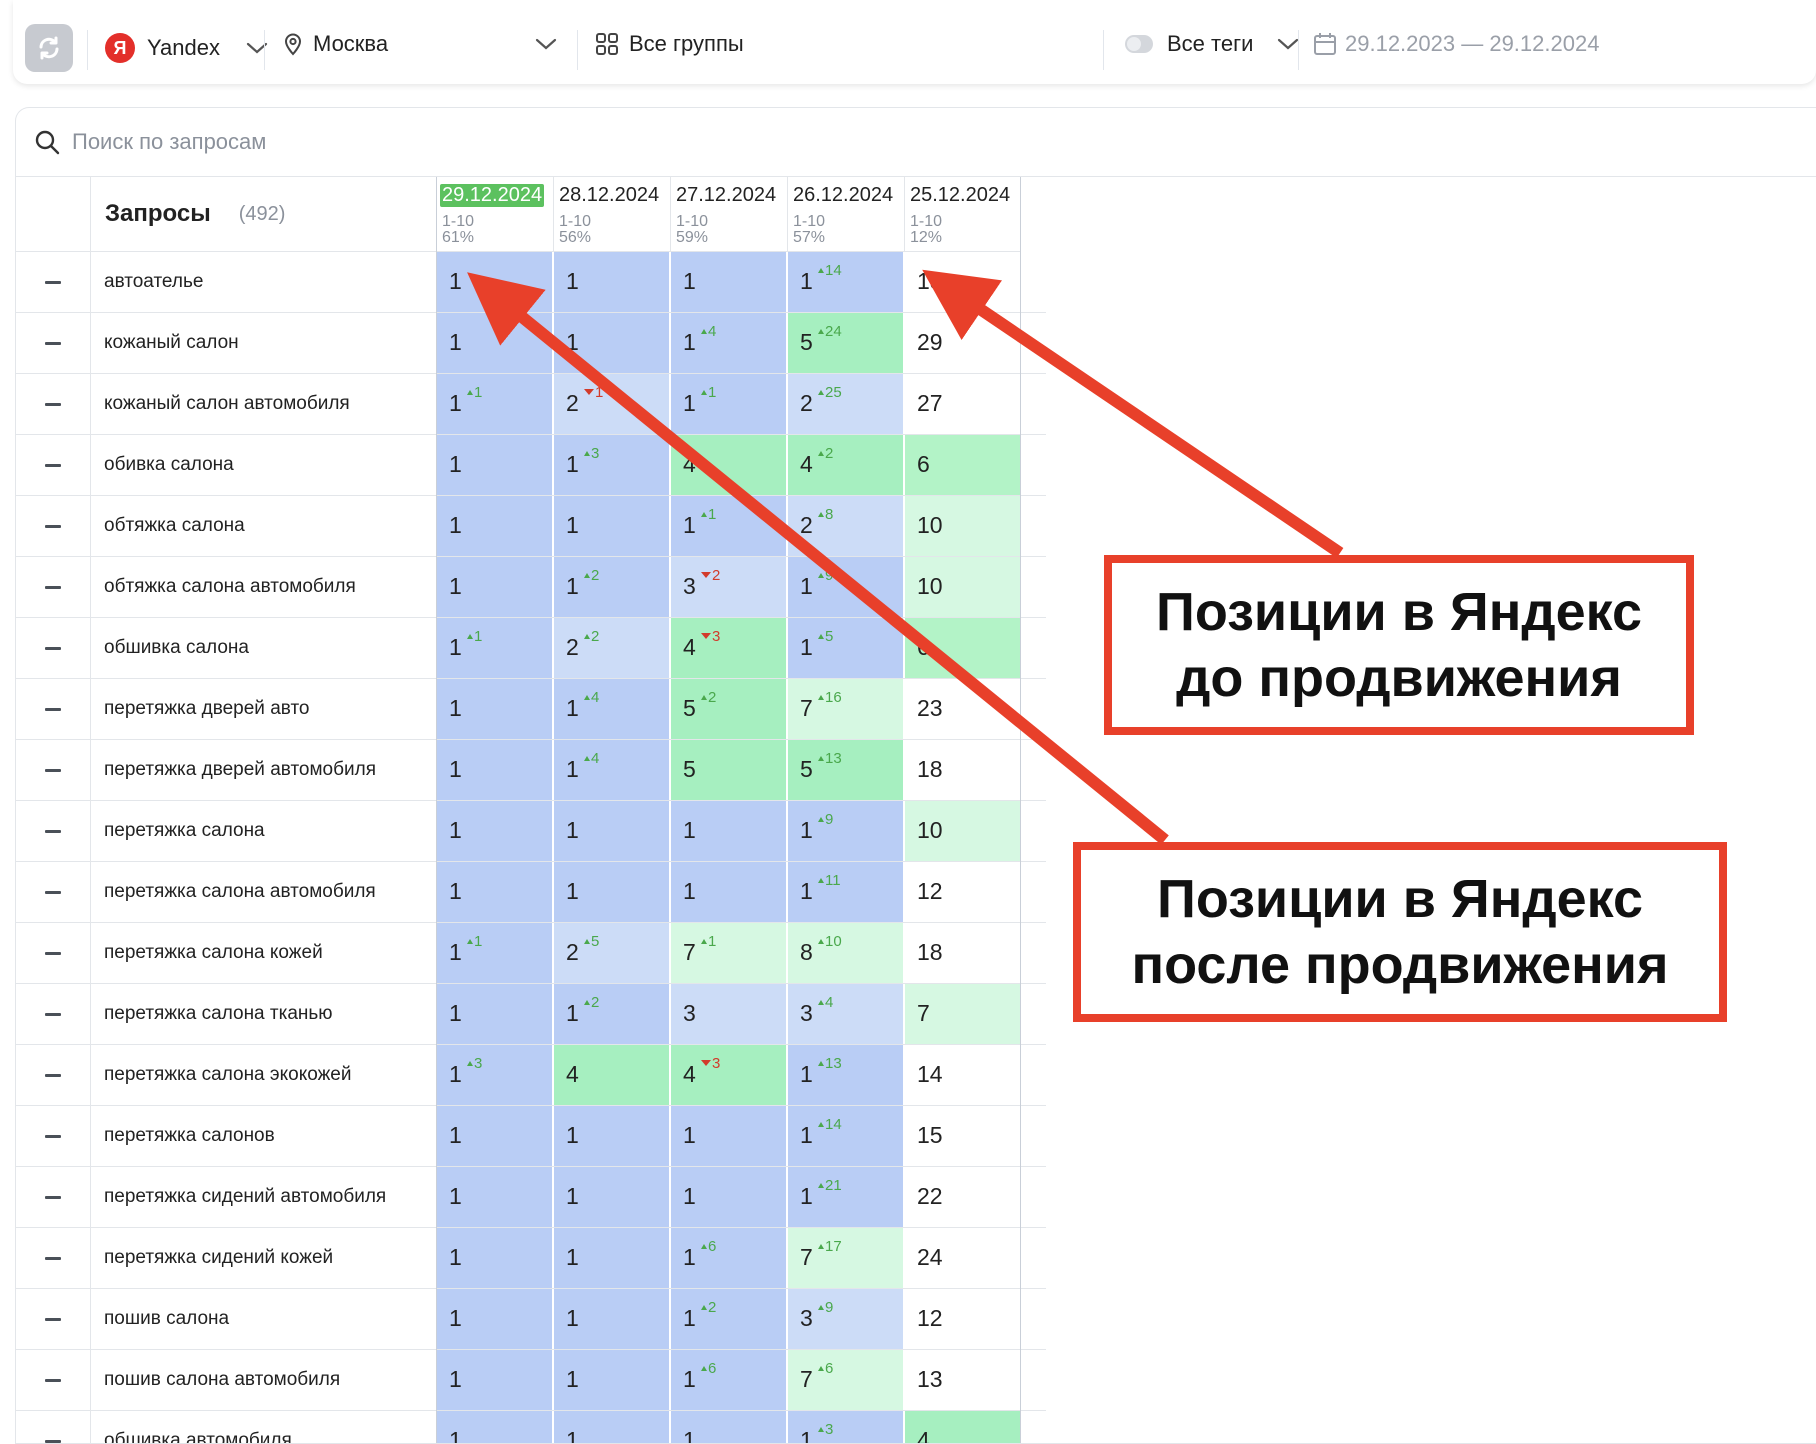  Describe the element at coordinates (845, 526) in the screenshot. I see `position-cell: 28` at that location.